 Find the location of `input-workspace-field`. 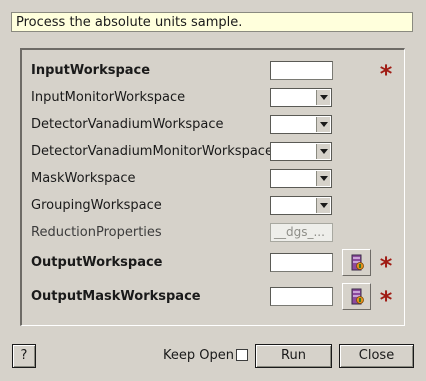

input-workspace-field is located at coordinates (301, 70).